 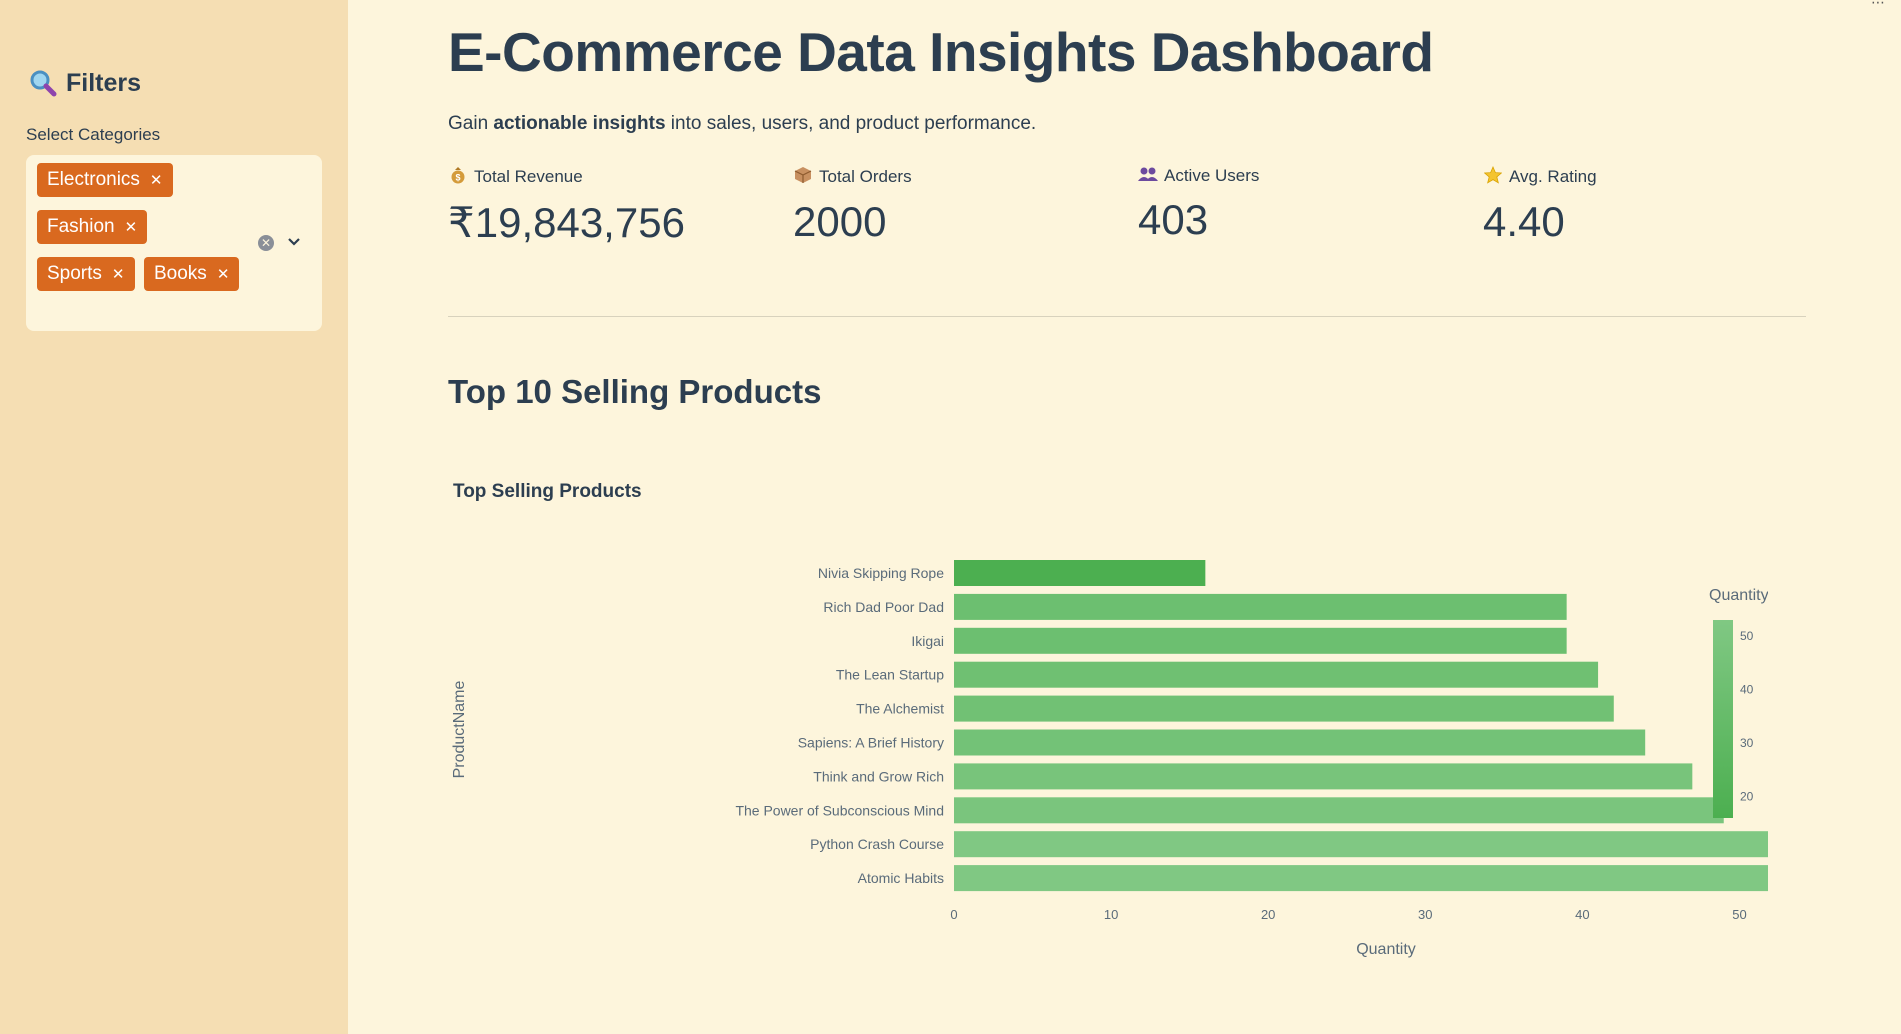 I want to click on metric-total-orders: Total Orders 2000, so click(x=852, y=206).